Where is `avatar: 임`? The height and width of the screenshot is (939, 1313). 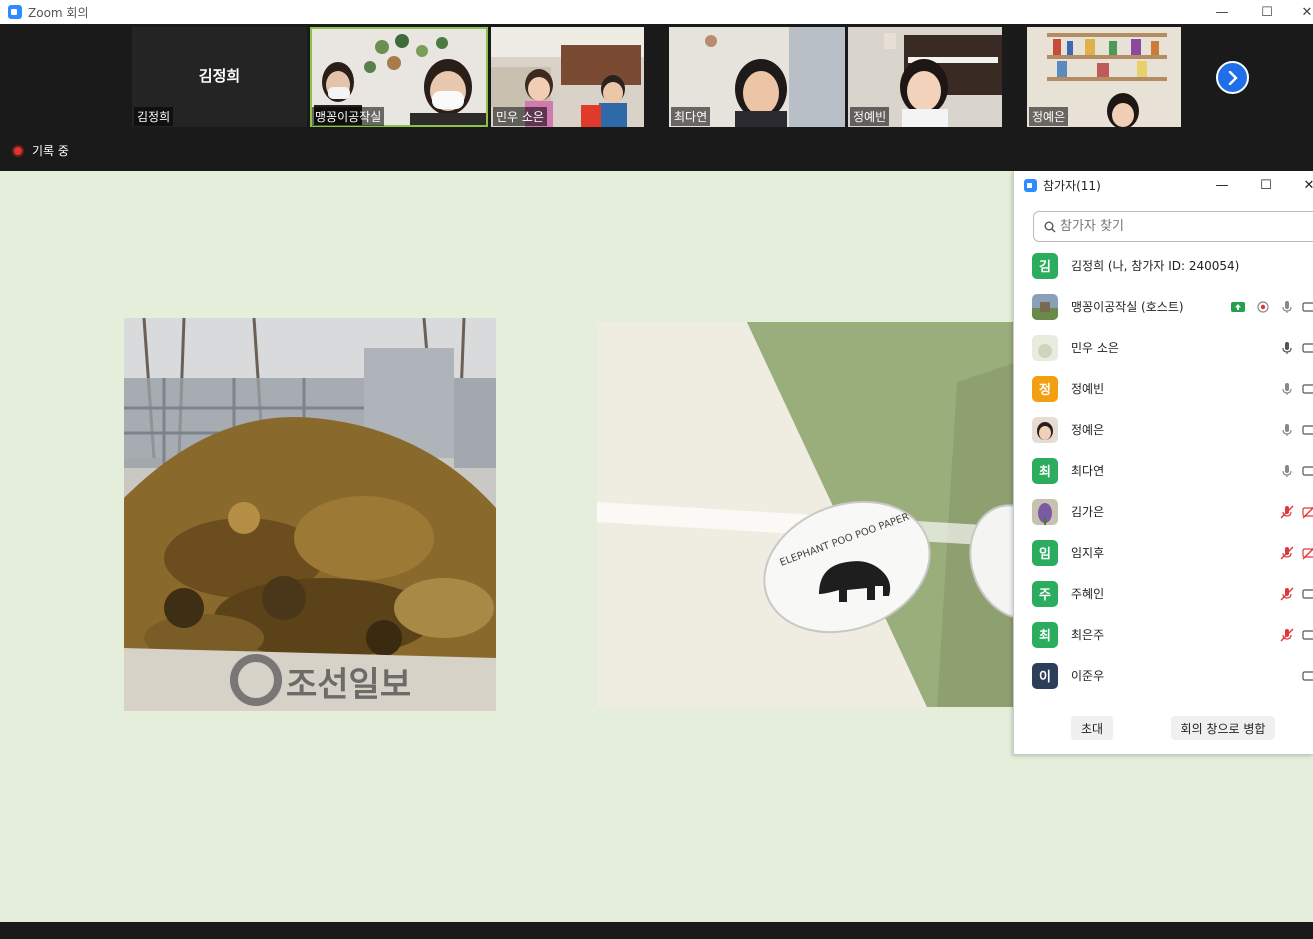
avatar: 임 is located at coordinates (1045, 552).